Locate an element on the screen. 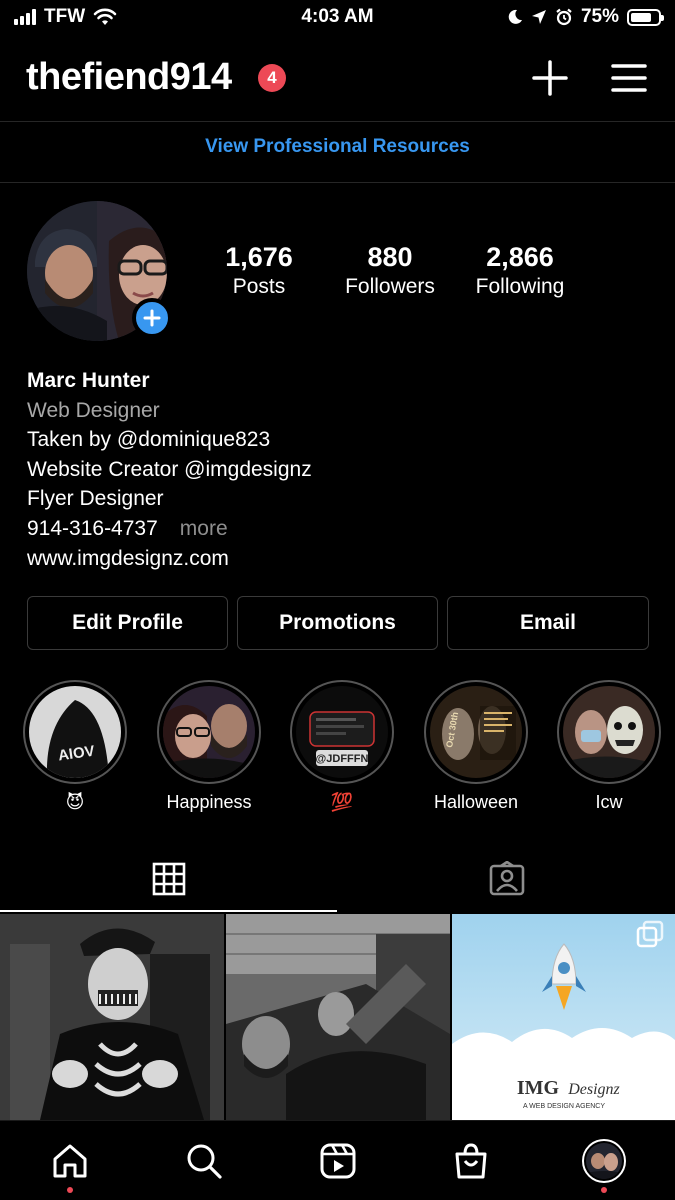 This screenshot has height=1200, width=675. bio-line-phone: 914-316-4737 more is located at coordinates (169, 529).